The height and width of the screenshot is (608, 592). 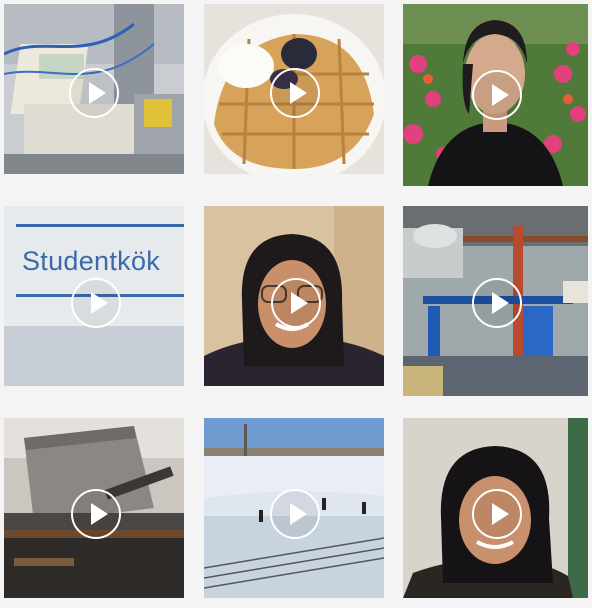 I want to click on video-thumbnail-lab-machine, so click(x=94, y=89).